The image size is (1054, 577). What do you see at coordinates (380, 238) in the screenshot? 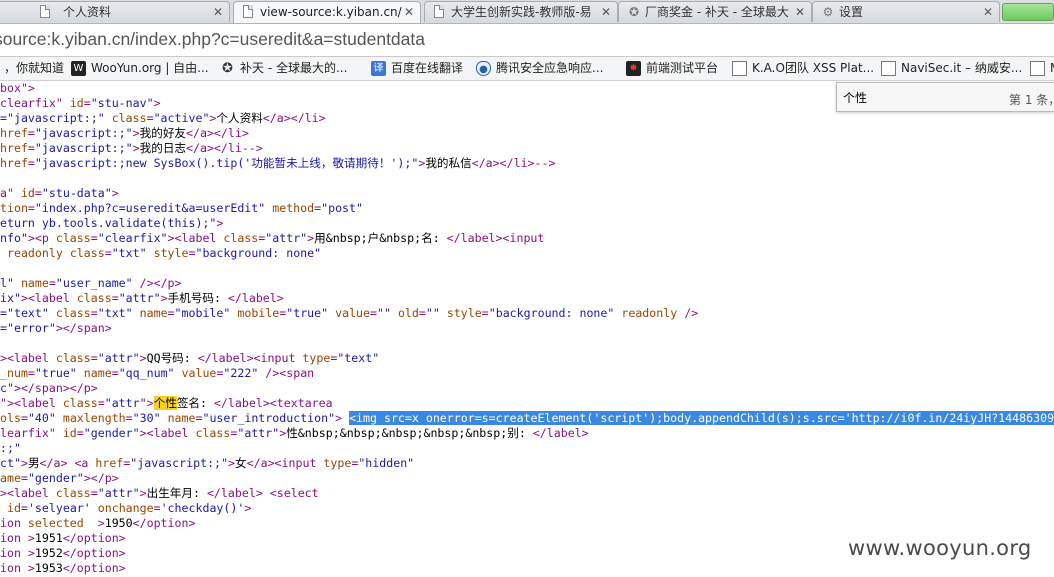
I see `text-token: 用&nbsp;户&nbsp;名:` at bounding box center [380, 238].